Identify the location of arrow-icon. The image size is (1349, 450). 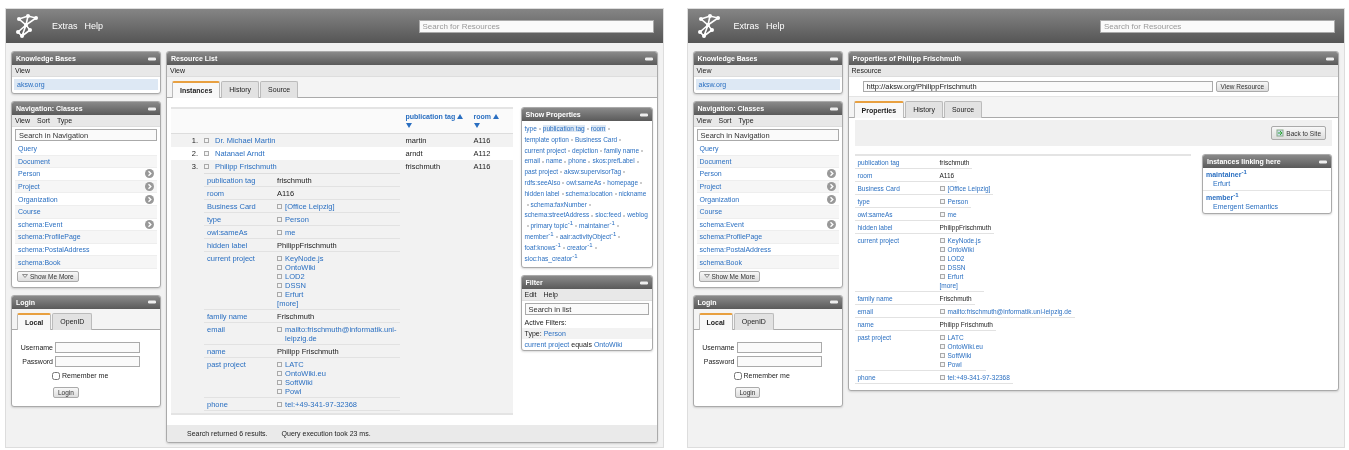
(1280, 133).